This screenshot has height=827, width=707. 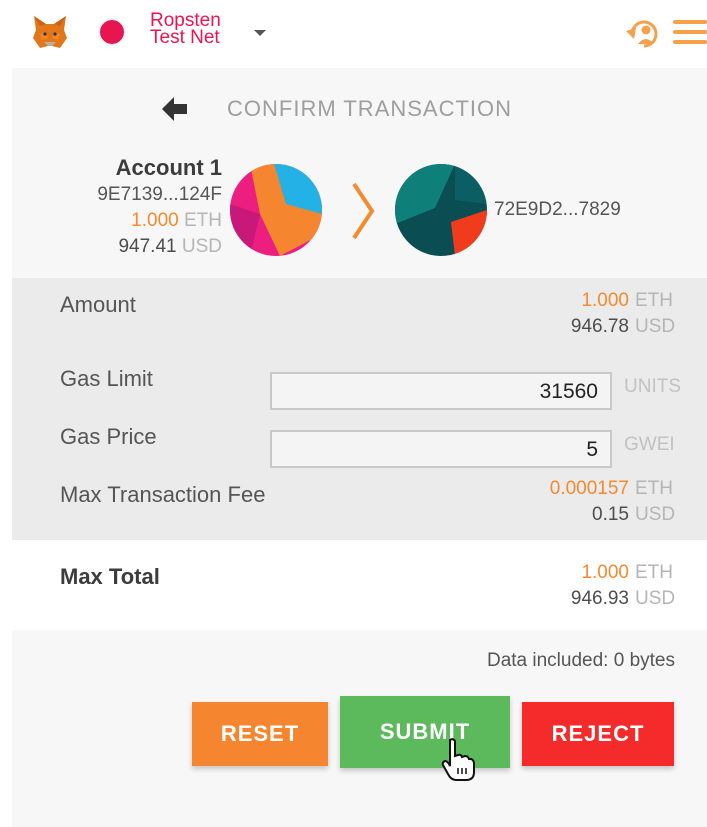 What do you see at coordinates (201, 246) in the screenshot?
I see `sender-usd-unit: USD` at bounding box center [201, 246].